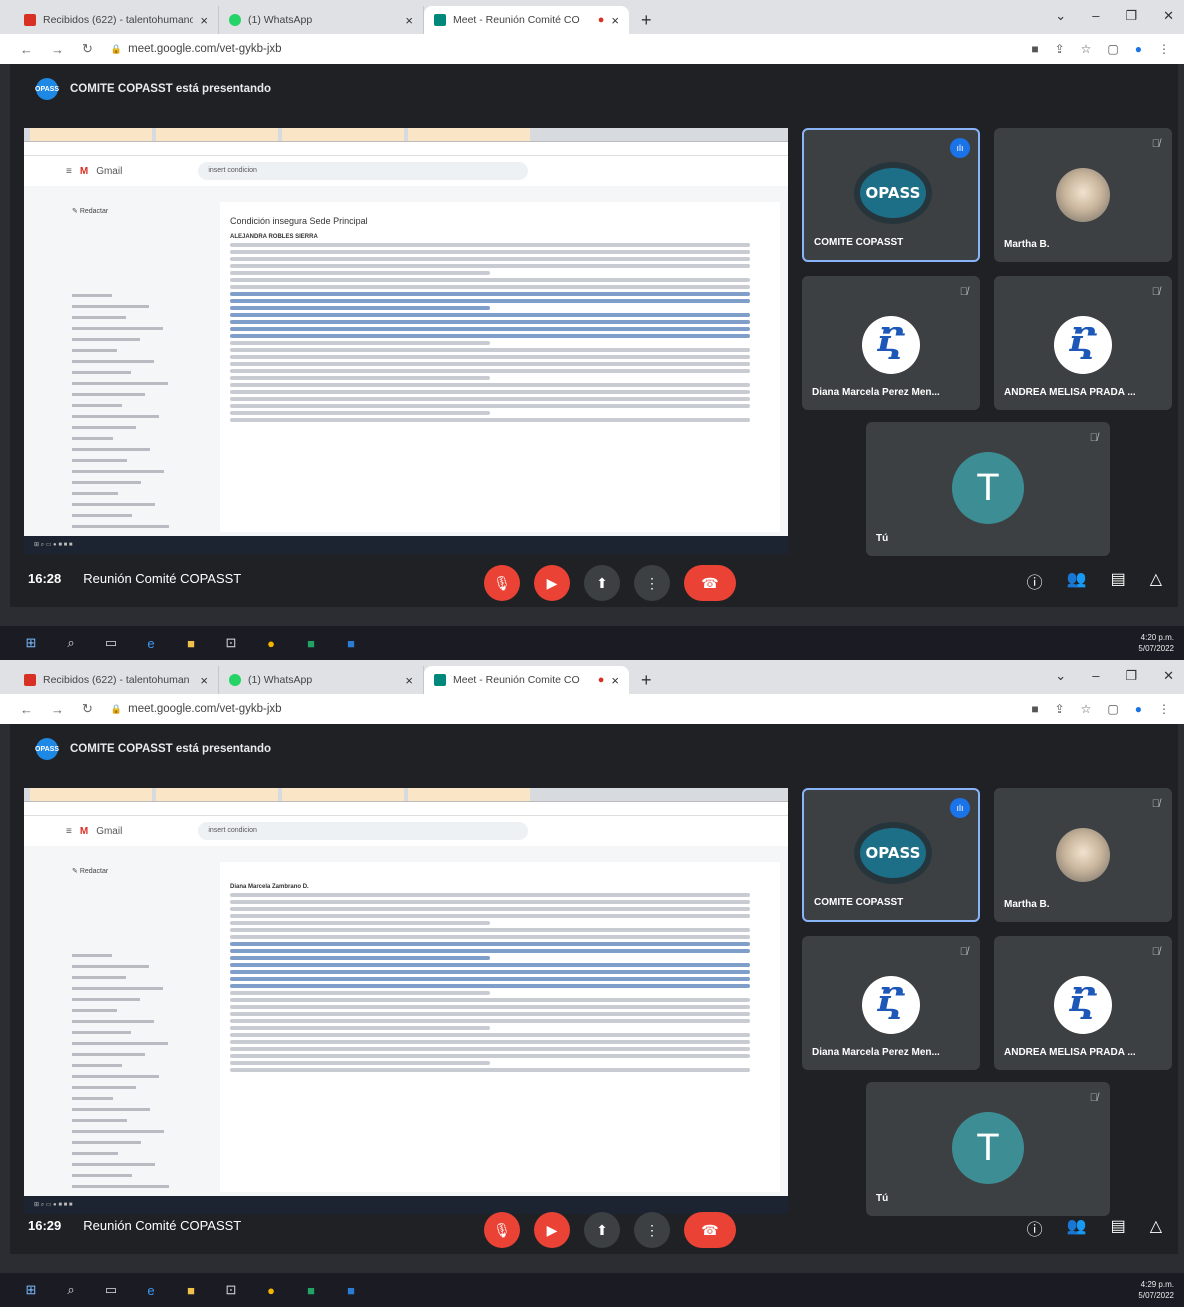 This screenshot has height=1307, width=1184. What do you see at coordinates (882, 1198) in the screenshot?
I see `participant-name: Tú` at bounding box center [882, 1198].